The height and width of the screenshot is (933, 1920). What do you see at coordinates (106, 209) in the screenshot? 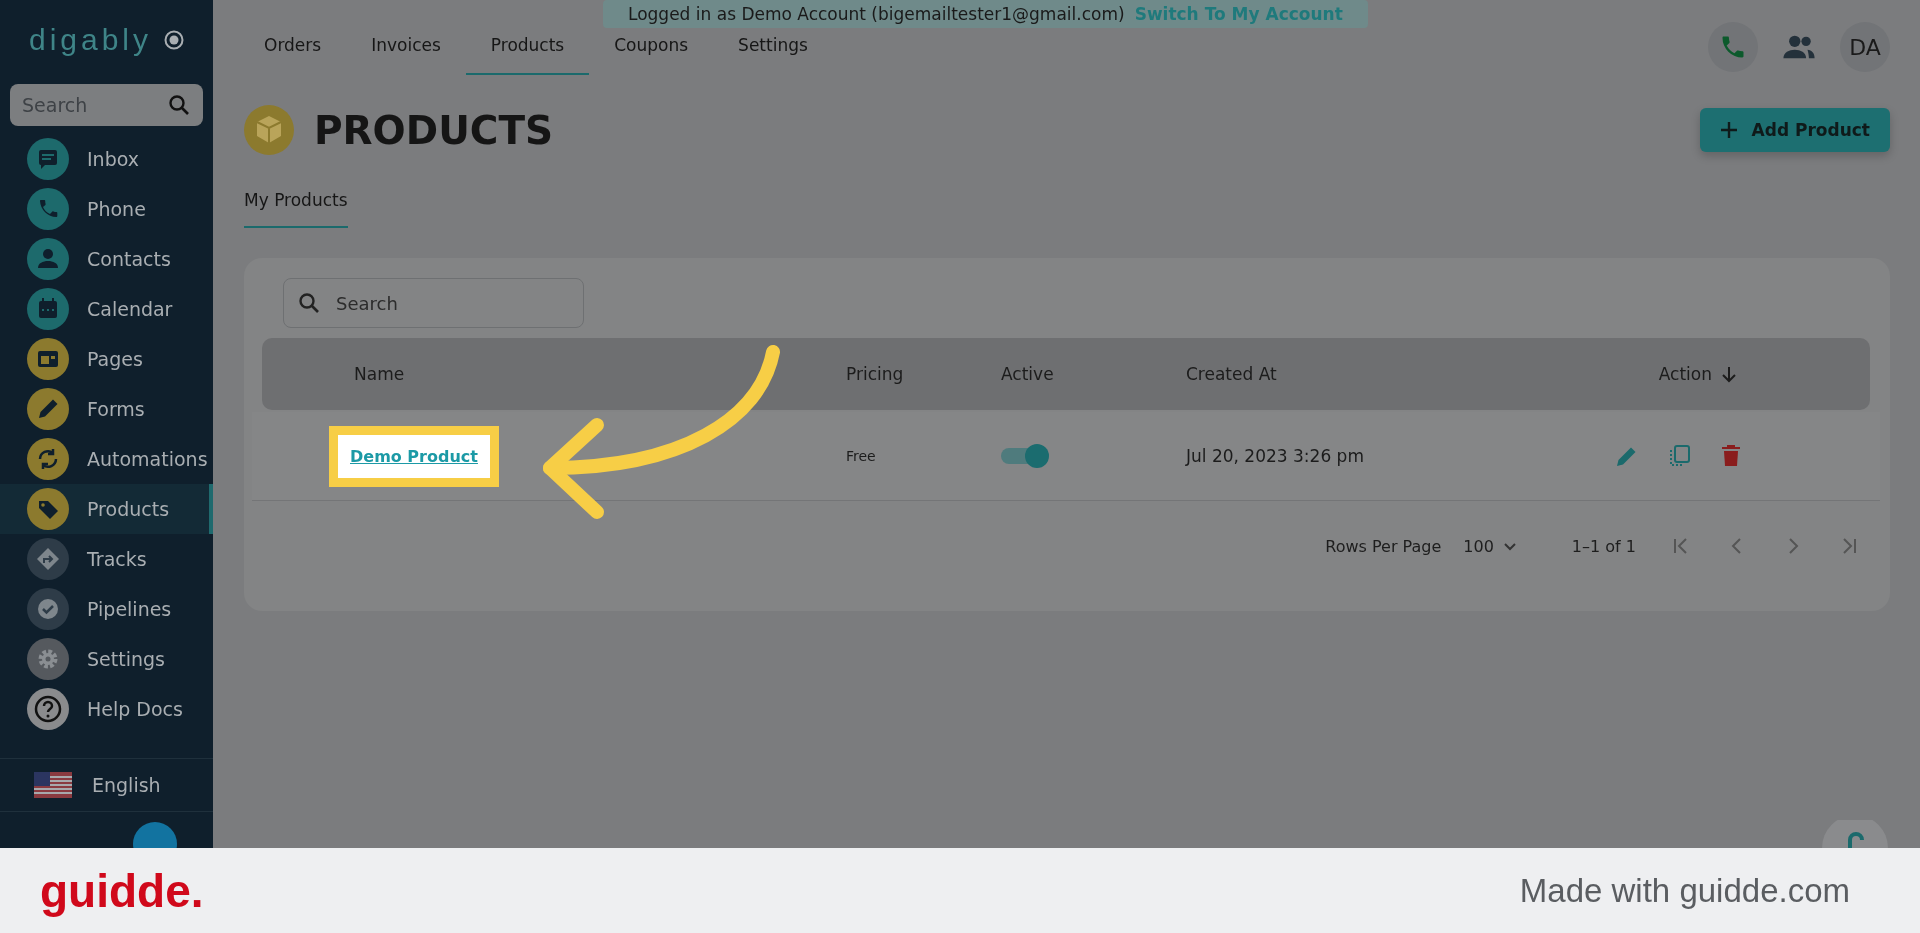
I see `sidebar-item: Phone` at bounding box center [106, 209].